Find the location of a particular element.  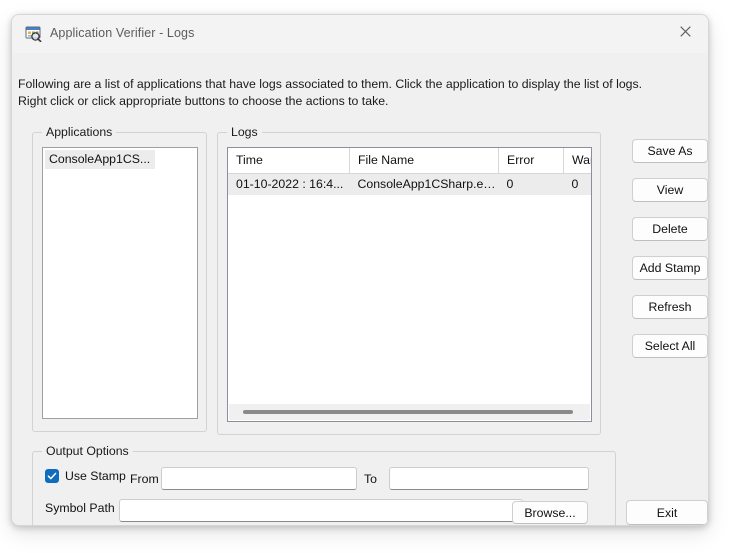

logs-scrollbar-thumb is located at coordinates (408, 412).